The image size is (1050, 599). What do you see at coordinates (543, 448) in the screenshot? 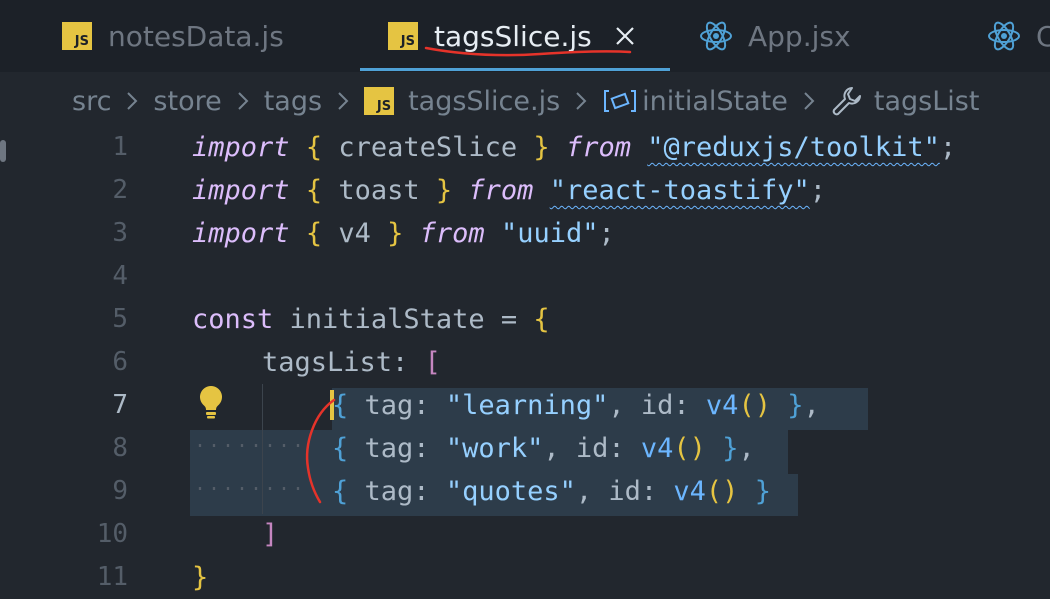
I see `code-text: { tag: "work", id: v4() },` at bounding box center [543, 448].